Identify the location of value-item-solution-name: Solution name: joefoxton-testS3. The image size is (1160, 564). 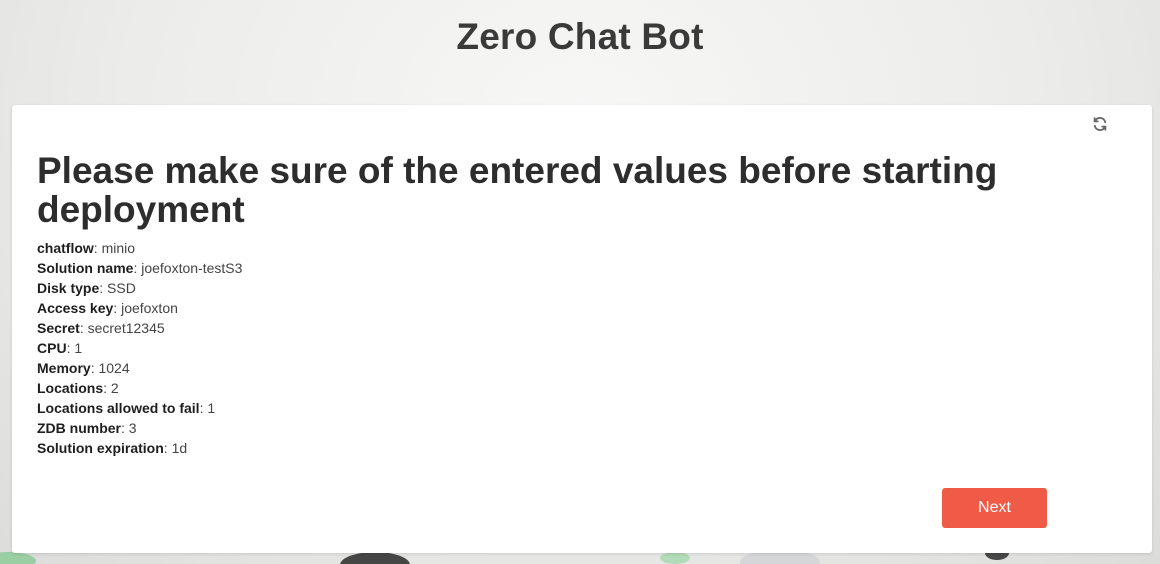
(140, 268).